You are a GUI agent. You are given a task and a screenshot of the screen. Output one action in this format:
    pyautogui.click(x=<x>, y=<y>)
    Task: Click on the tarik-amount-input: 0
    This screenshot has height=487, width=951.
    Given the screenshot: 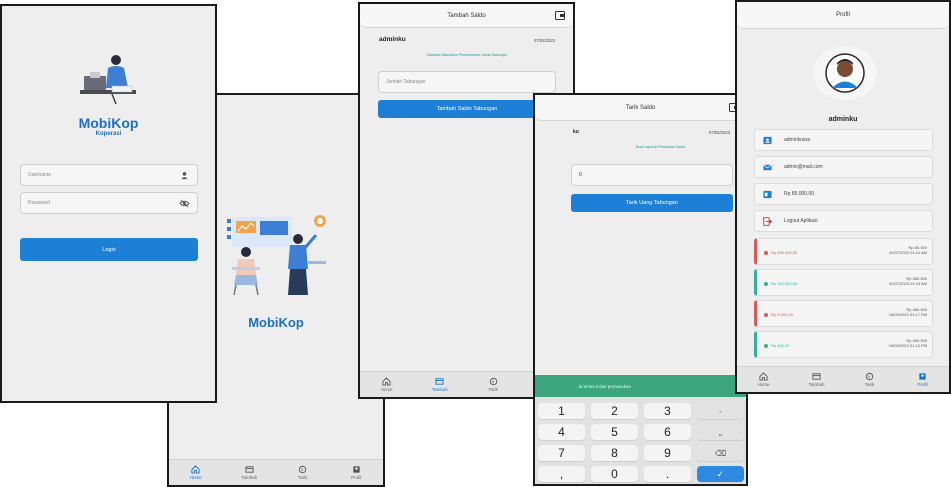 What is the action you would take?
    pyautogui.click(x=652, y=175)
    